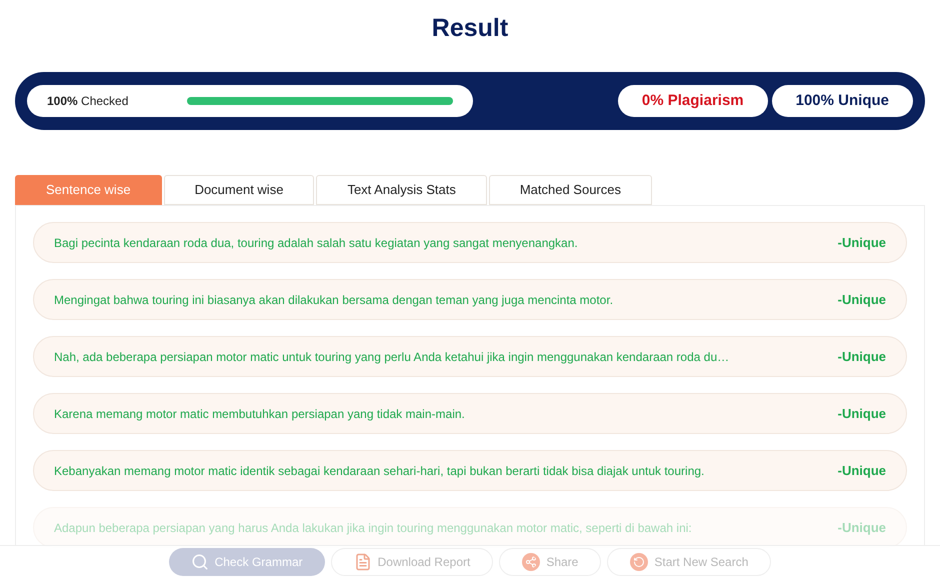 The width and height of the screenshot is (940, 585). What do you see at coordinates (363, 562) in the screenshot?
I see `document-icon` at bounding box center [363, 562].